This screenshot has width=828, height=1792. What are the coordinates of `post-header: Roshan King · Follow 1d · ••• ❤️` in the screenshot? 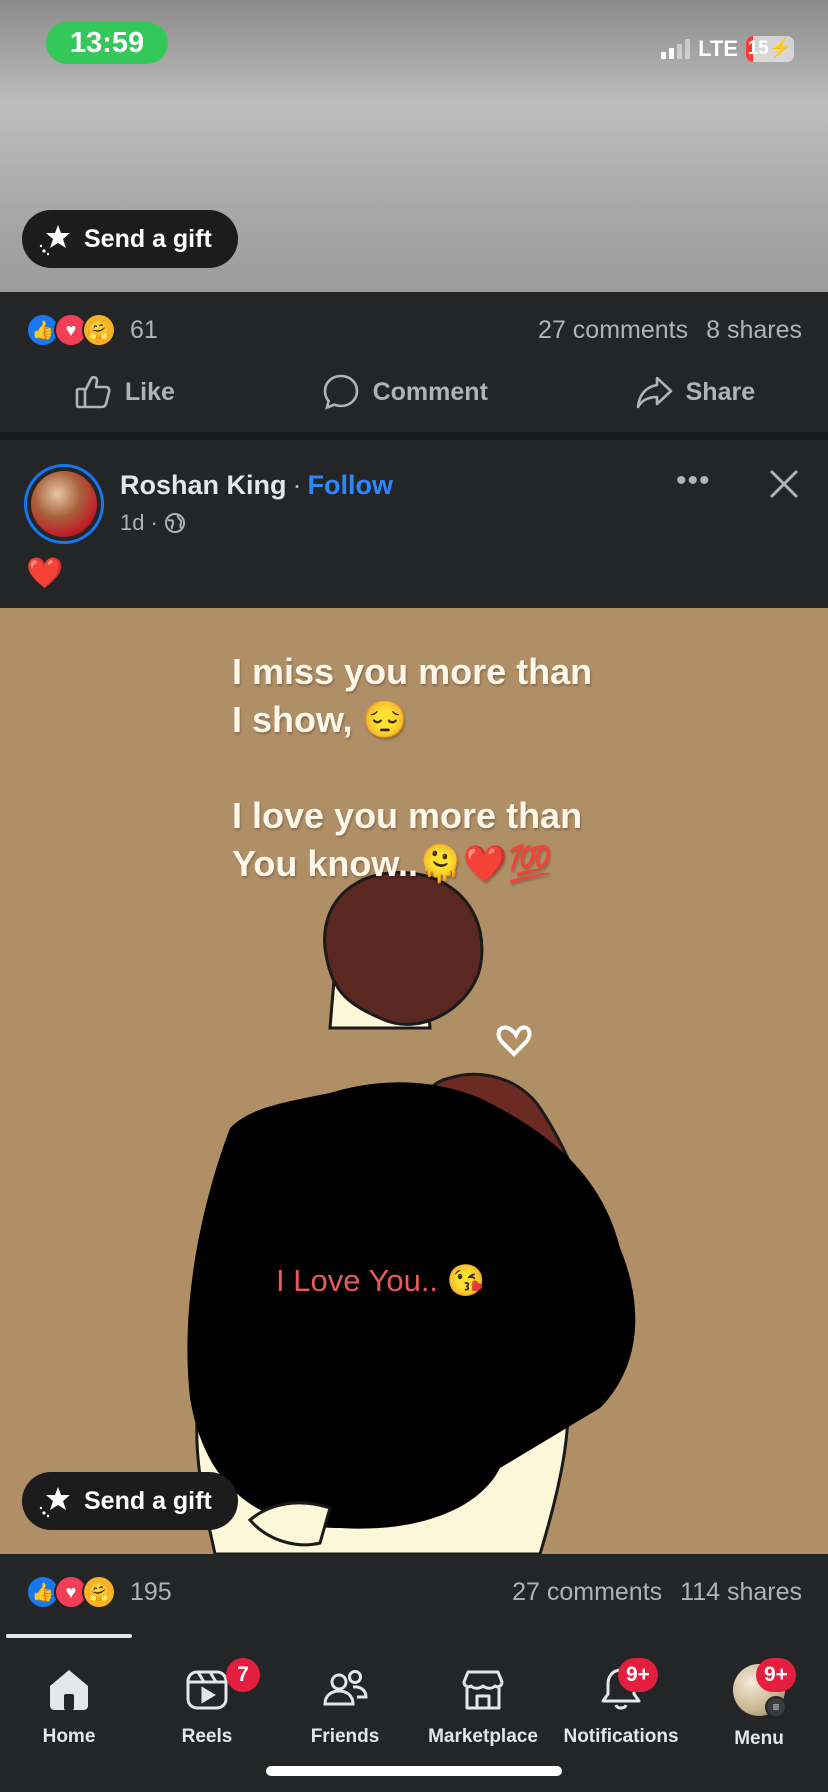 It's located at (414, 524).